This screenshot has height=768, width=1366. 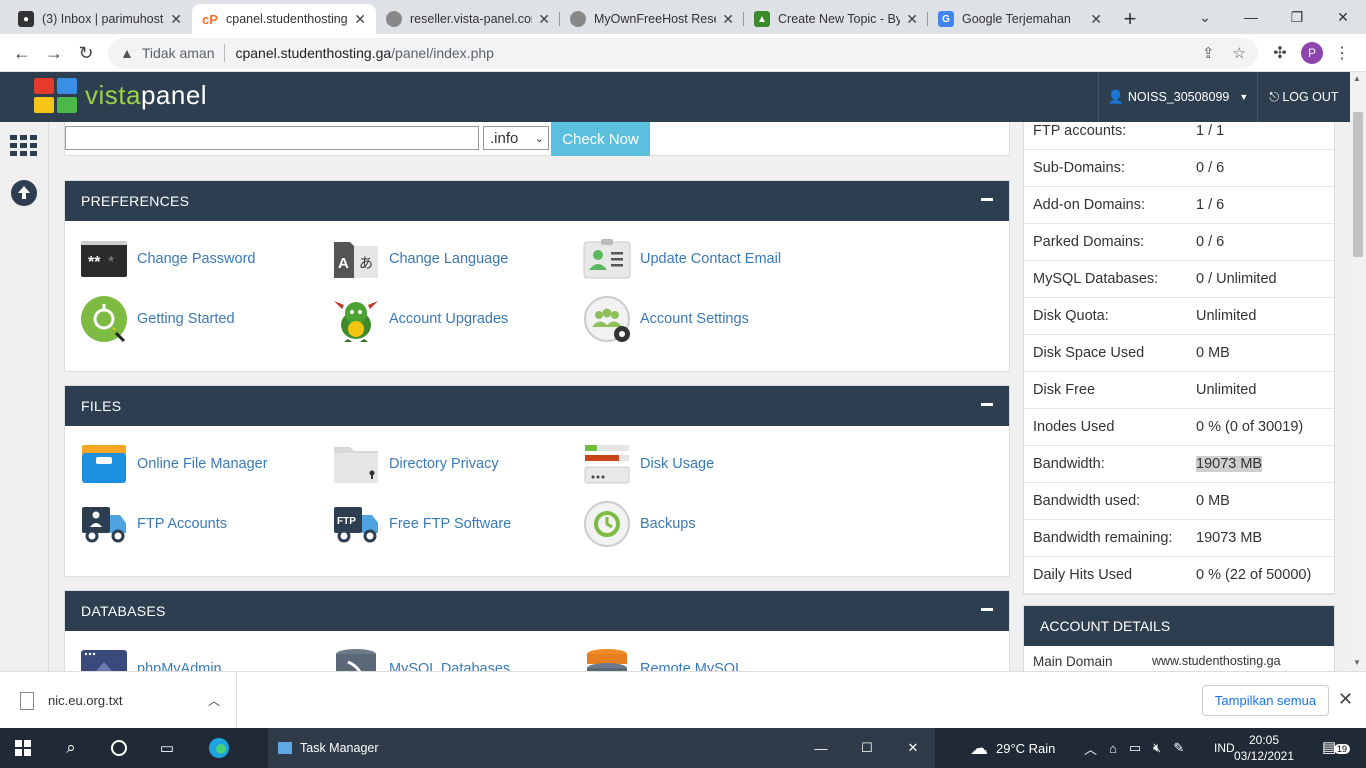 What do you see at coordinates (174, 464) in the screenshot?
I see `online-file-manager-link: Online File Manager` at bounding box center [174, 464].